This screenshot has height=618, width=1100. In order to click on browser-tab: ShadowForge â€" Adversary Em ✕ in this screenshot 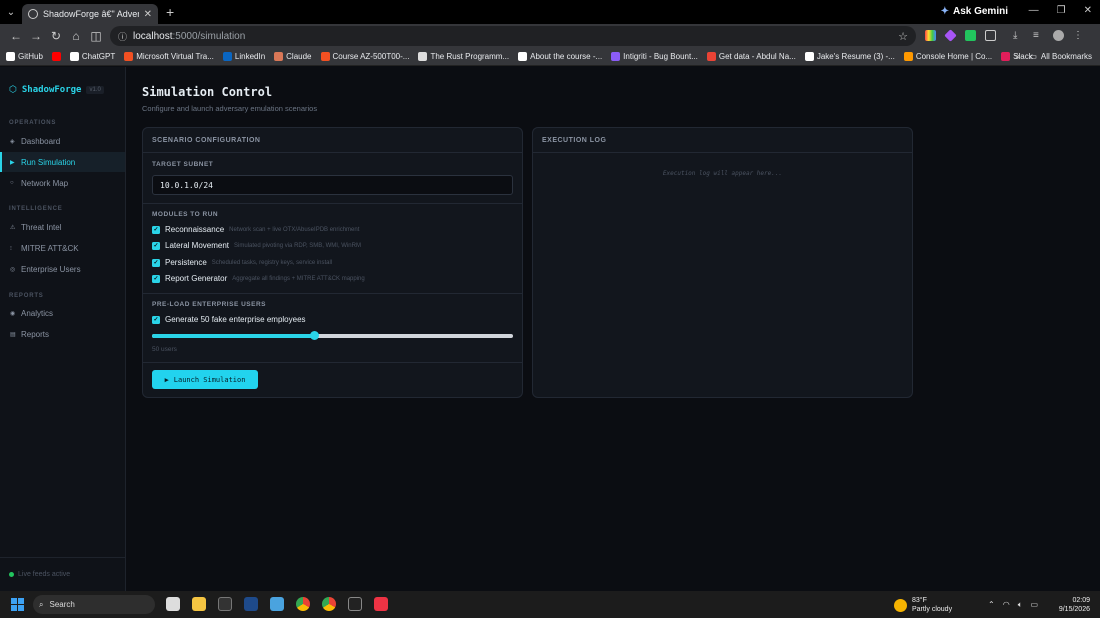, I will do `click(90, 14)`.